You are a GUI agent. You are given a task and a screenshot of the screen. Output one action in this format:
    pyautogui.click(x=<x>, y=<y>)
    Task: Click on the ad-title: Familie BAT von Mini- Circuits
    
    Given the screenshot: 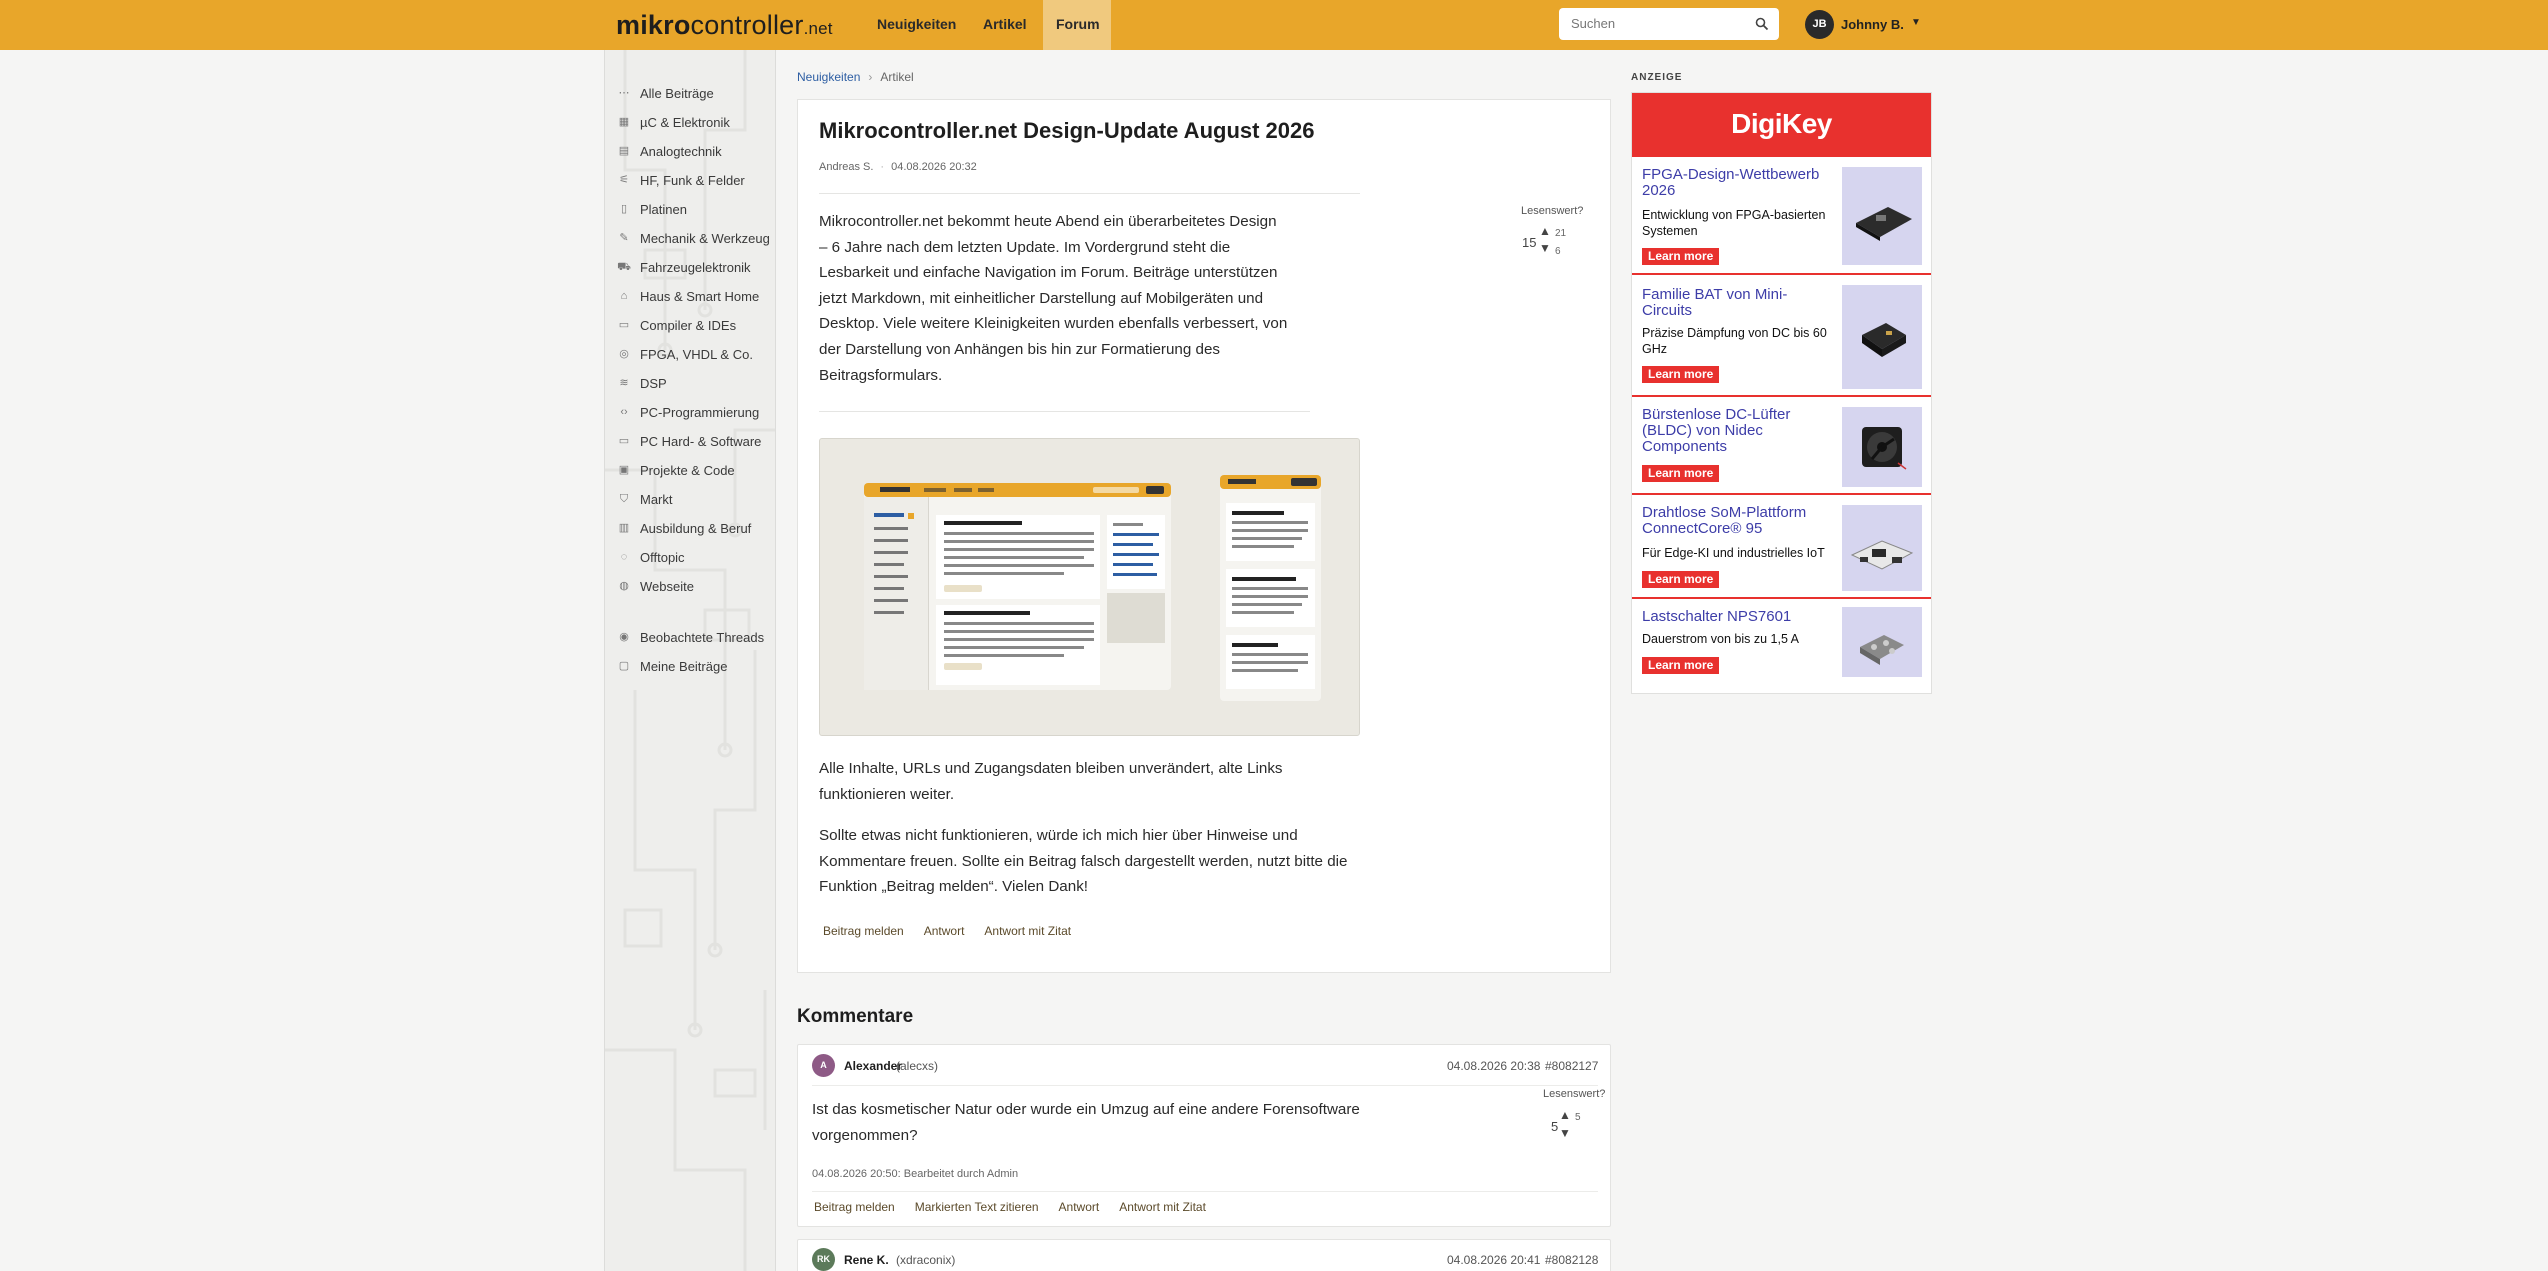 What is the action you would take?
    pyautogui.click(x=1714, y=303)
    